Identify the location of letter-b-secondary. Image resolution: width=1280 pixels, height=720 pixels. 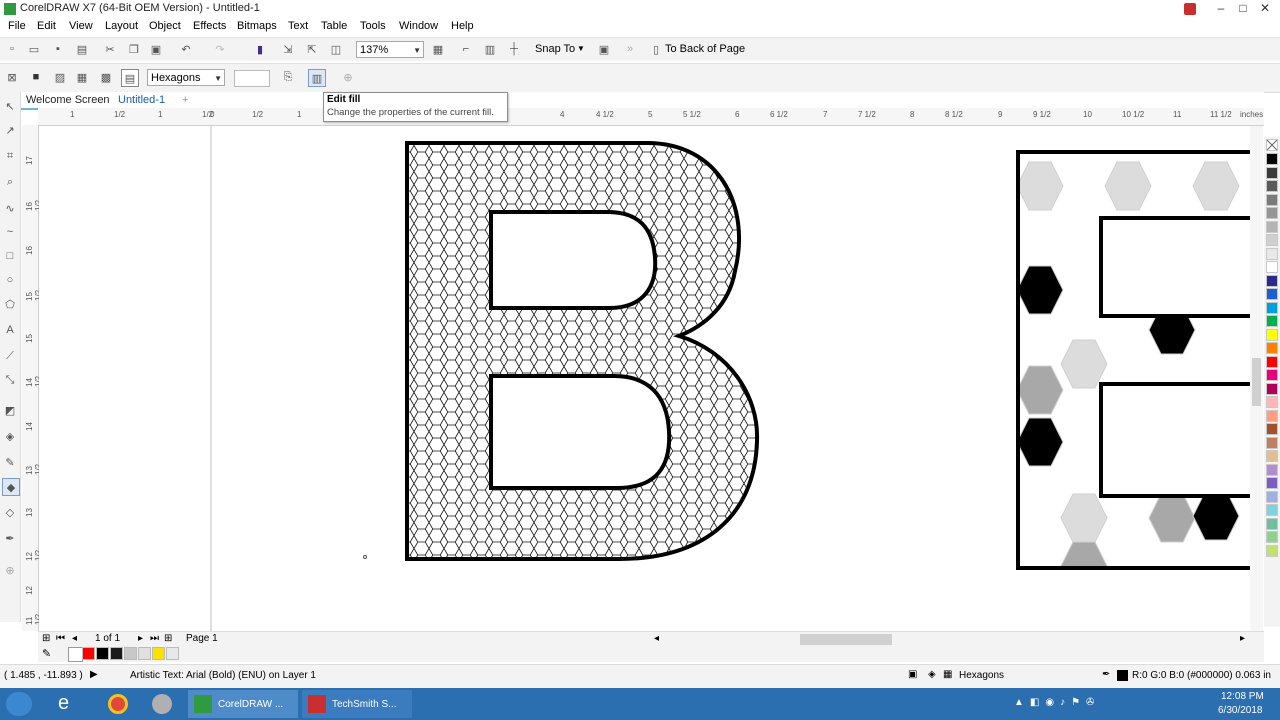
(1140, 370).